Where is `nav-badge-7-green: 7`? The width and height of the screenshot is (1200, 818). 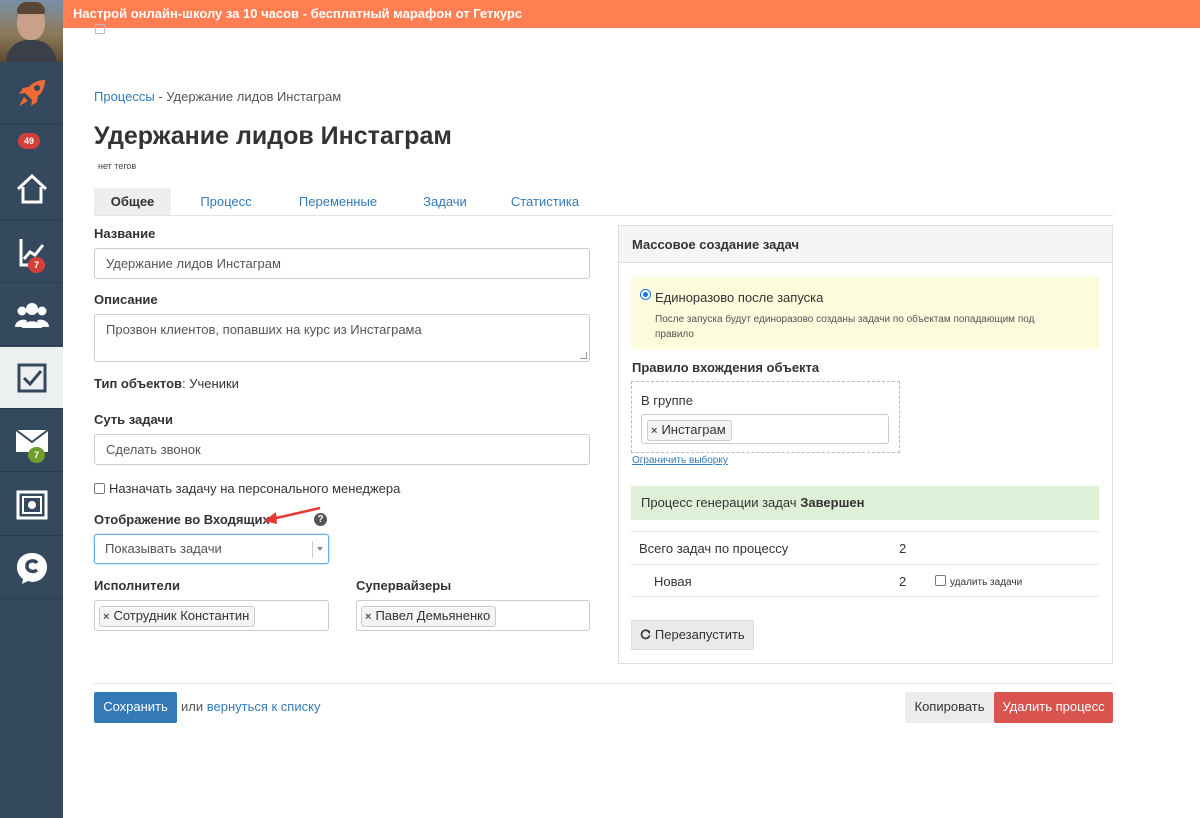 nav-badge-7-green: 7 is located at coordinates (37, 455).